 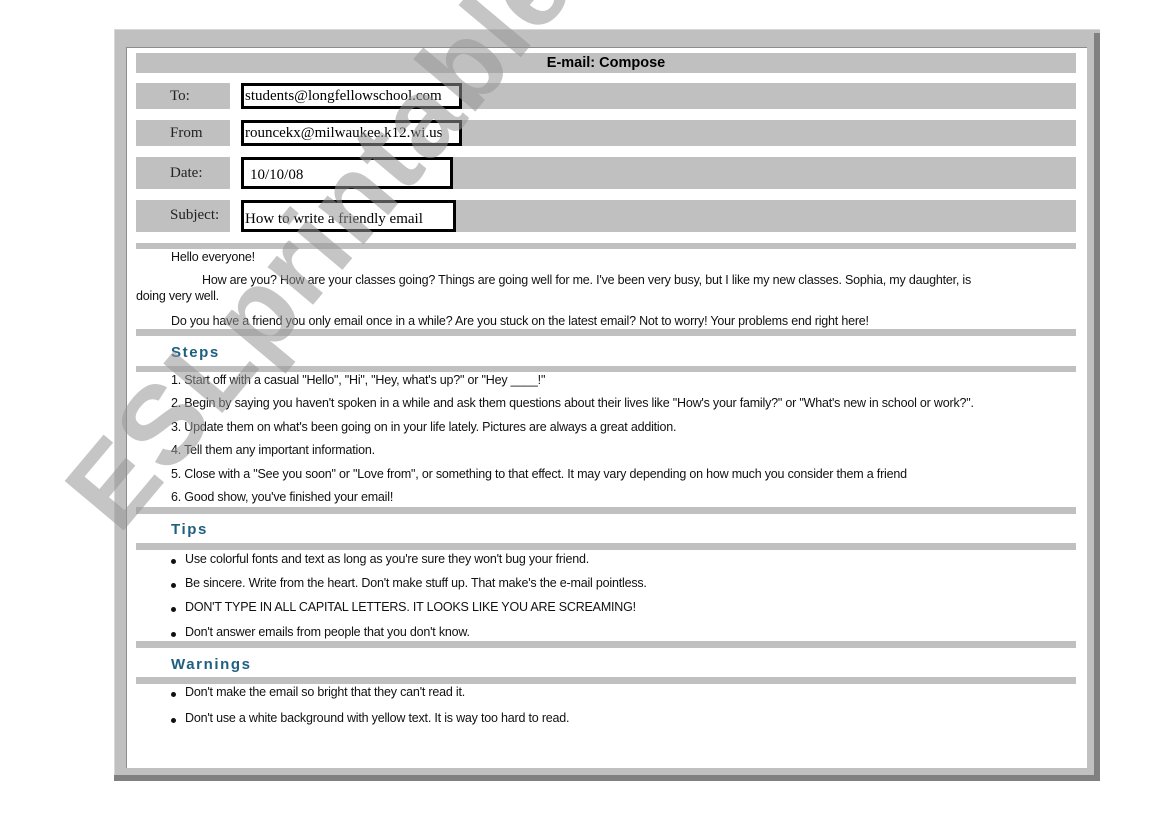 I want to click on subject-label: Subject:, so click(x=183, y=216).